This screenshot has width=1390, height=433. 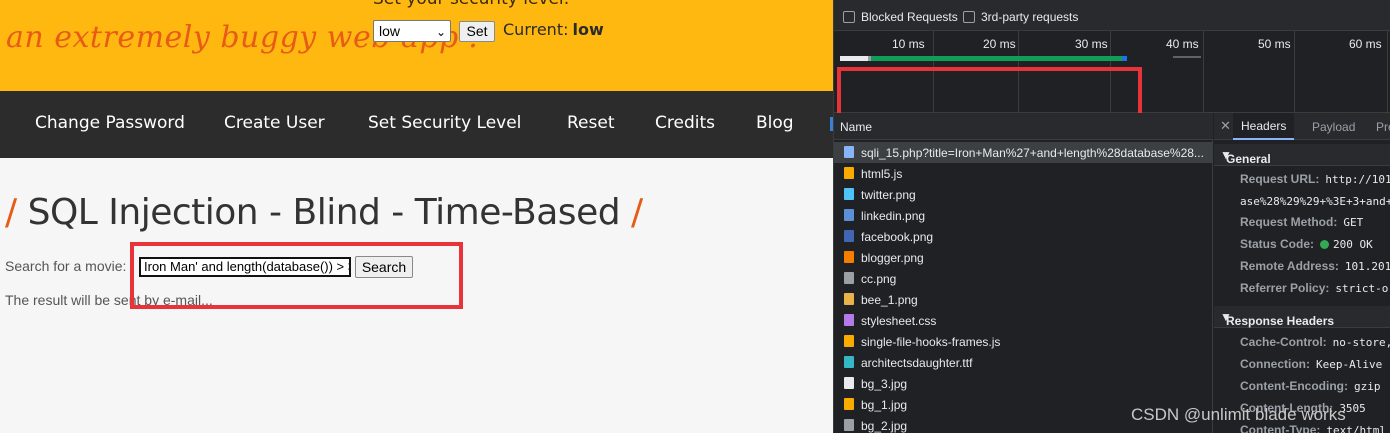 What do you see at coordinates (854, 58) in the screenshot?
I see `timing-bar-queue` at bounding box center [854, 58].